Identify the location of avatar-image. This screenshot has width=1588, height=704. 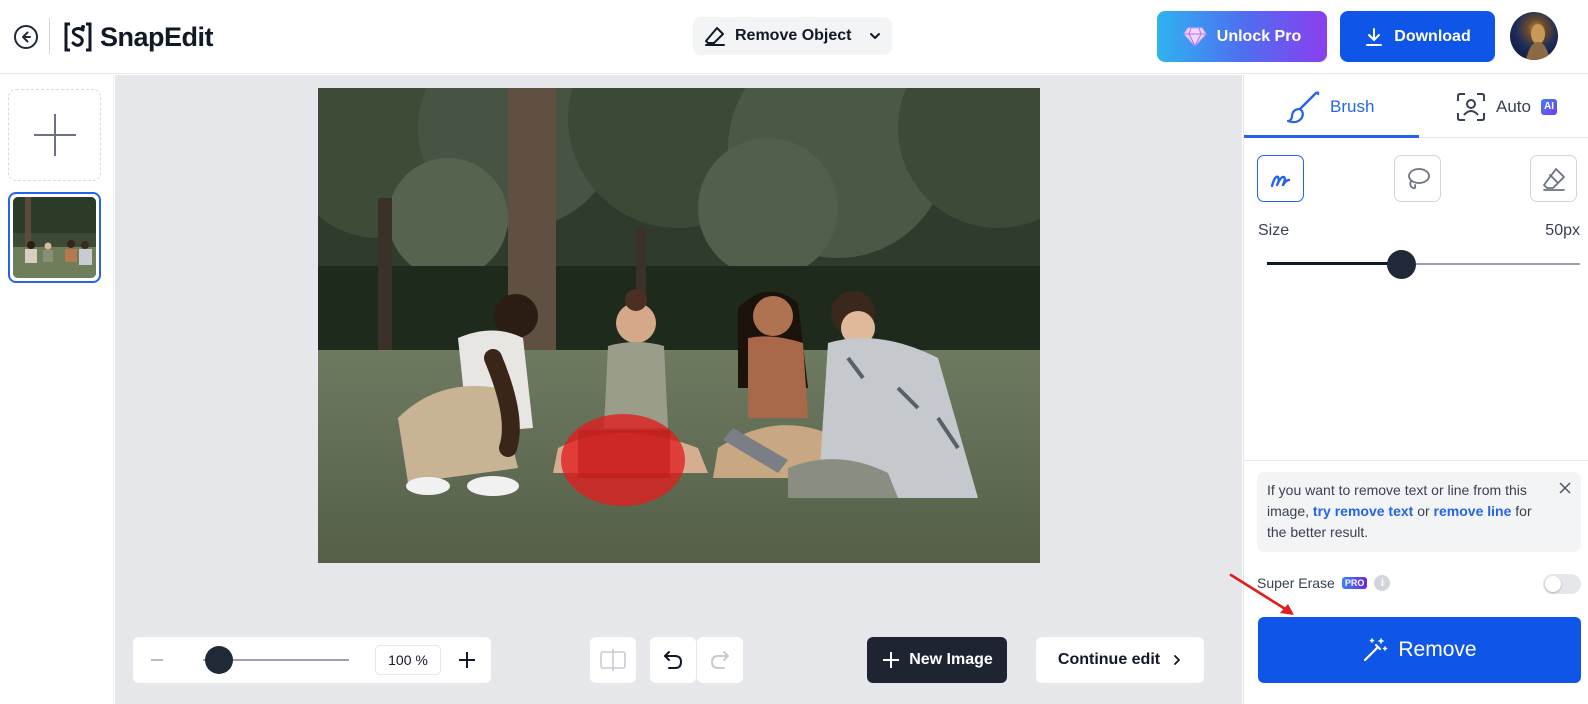
(1538, 42).